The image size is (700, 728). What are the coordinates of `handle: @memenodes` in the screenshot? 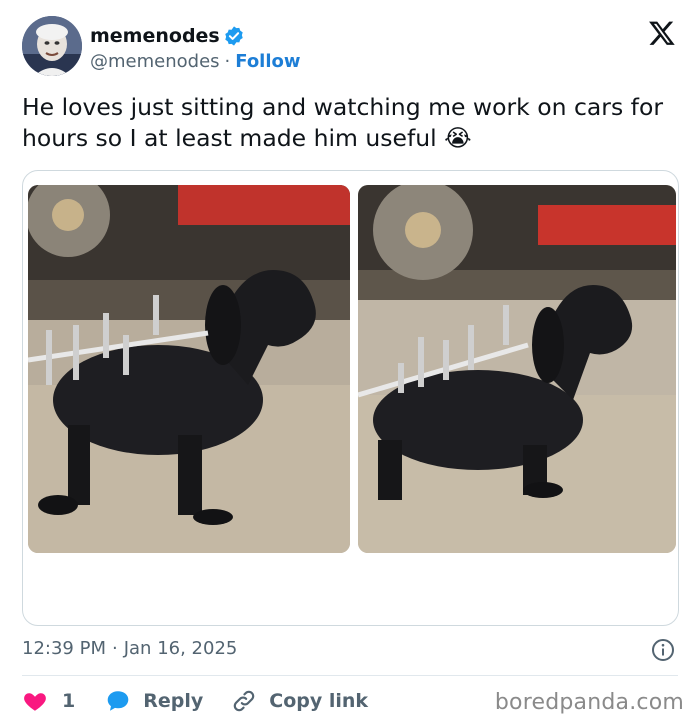 It's located at (155, 61).